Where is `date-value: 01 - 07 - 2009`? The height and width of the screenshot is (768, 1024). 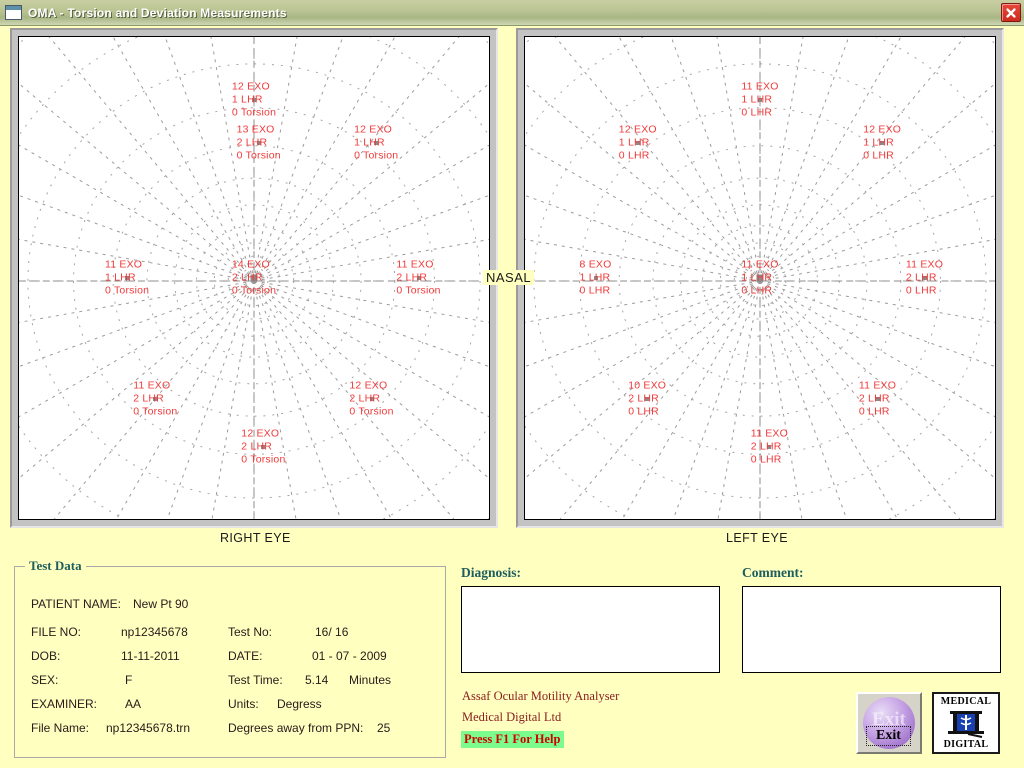
date-value: 01 - 07 - 2009 is located at coordinates (349, 656).